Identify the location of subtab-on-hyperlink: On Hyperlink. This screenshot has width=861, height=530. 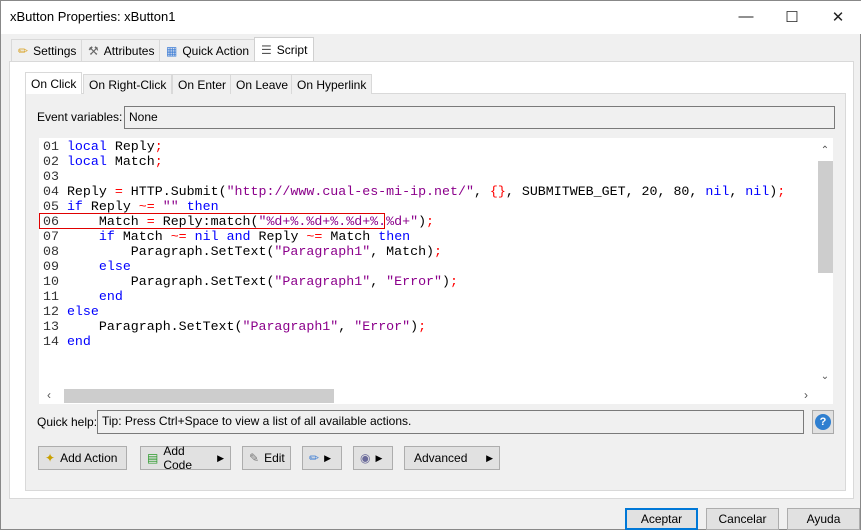
(332, 84).